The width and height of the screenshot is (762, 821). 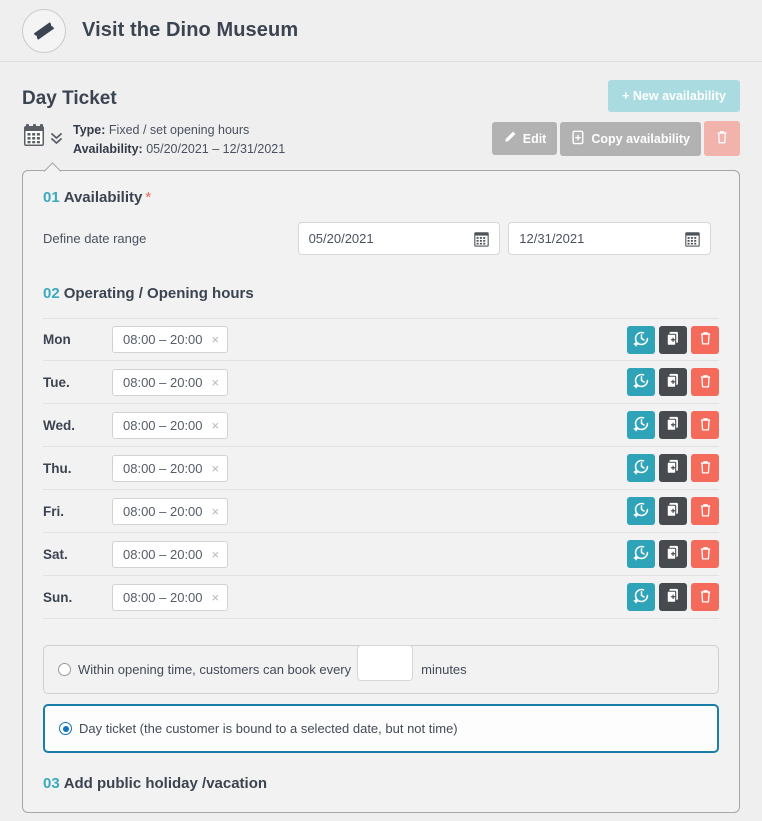 I want to click on radio-interval-booking, so click(x=64, y=669).